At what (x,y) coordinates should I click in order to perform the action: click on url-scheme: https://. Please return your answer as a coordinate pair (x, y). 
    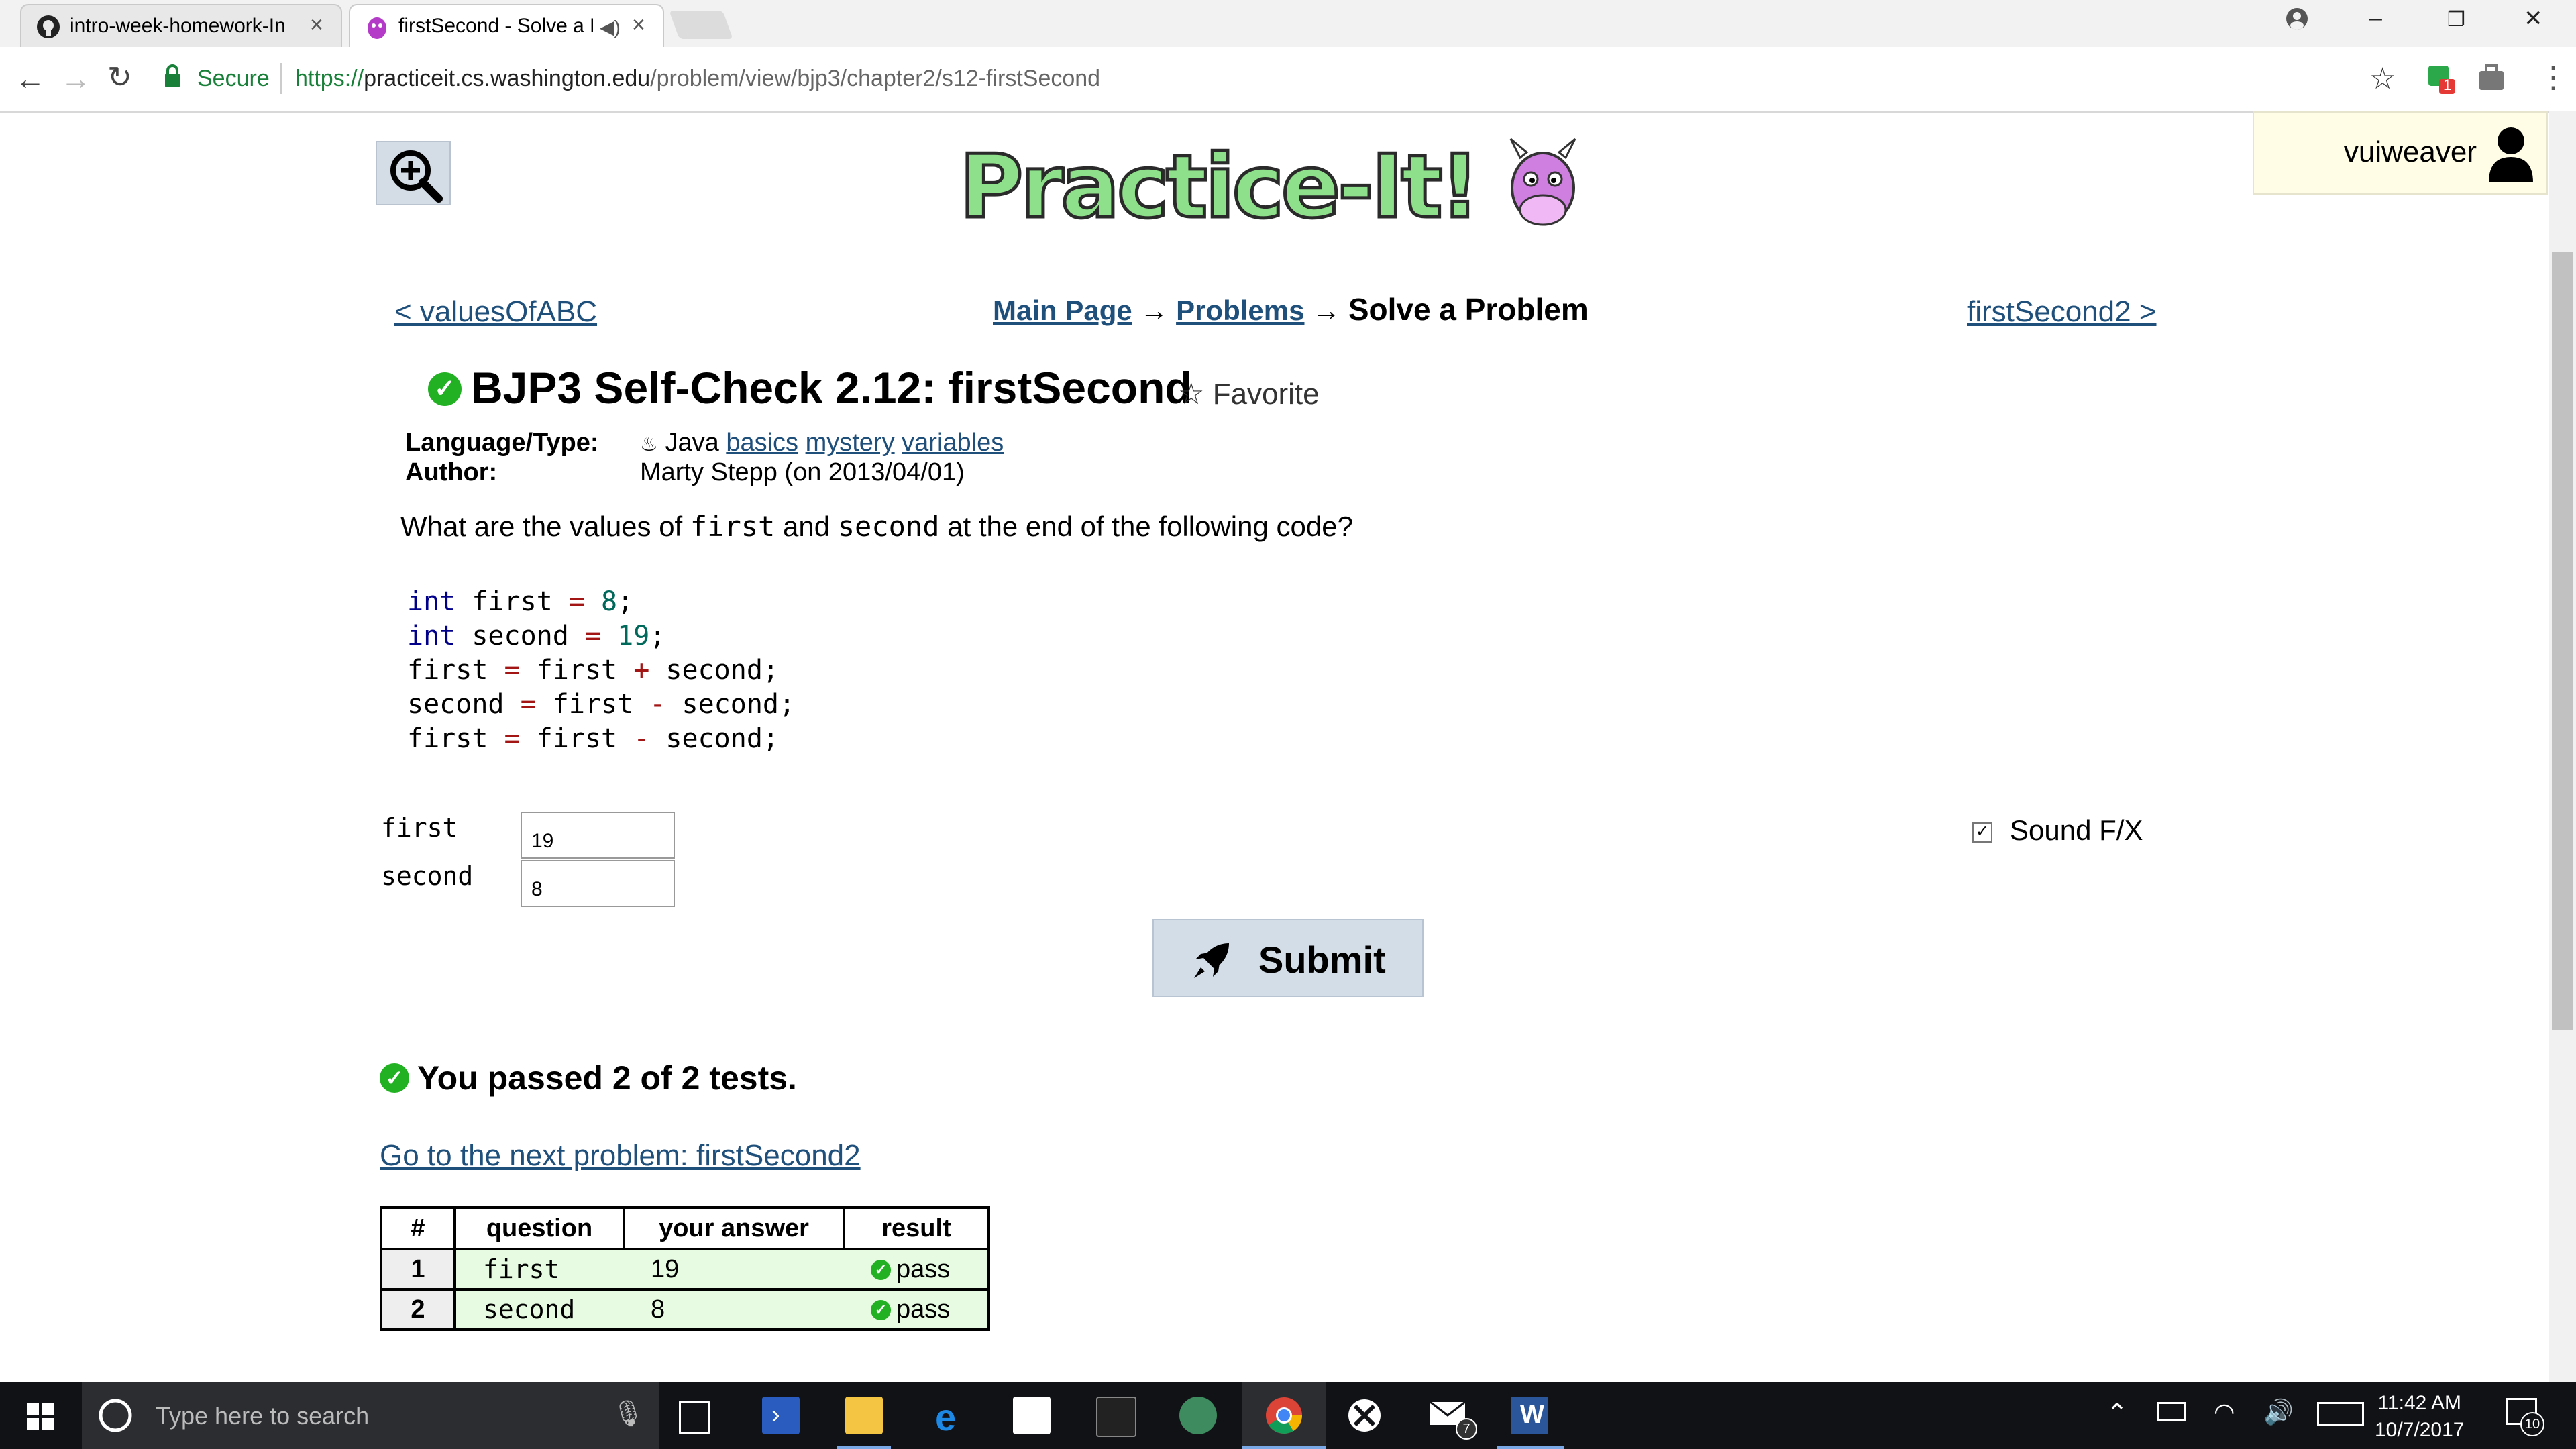
    Looking at the image, I should click on (329, 78).